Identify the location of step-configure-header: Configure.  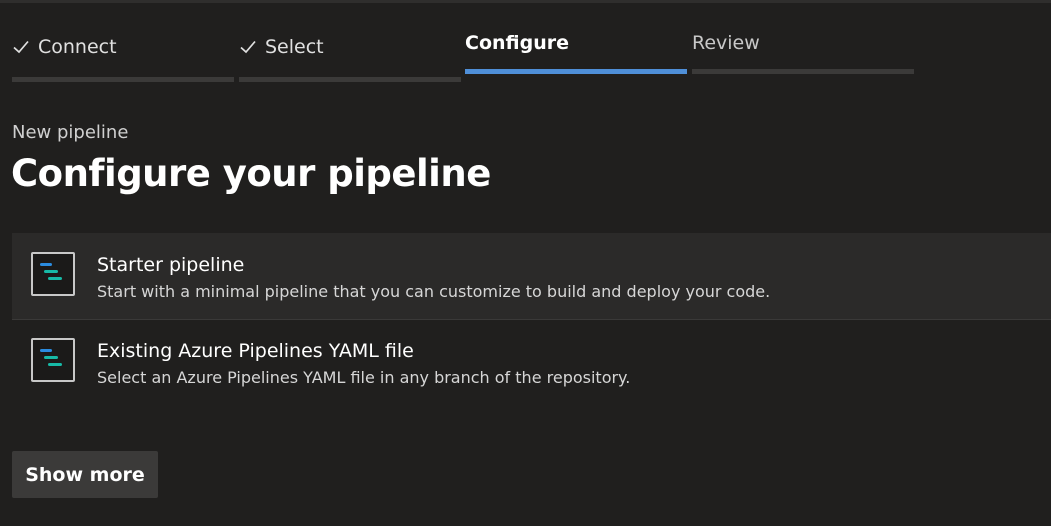
(517, 43).